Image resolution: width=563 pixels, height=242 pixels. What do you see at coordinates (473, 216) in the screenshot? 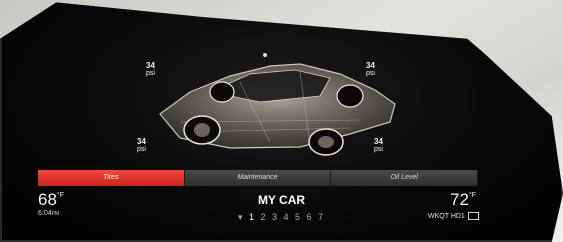
I see `hd-radio-icon` at bounding box center [473, 216].